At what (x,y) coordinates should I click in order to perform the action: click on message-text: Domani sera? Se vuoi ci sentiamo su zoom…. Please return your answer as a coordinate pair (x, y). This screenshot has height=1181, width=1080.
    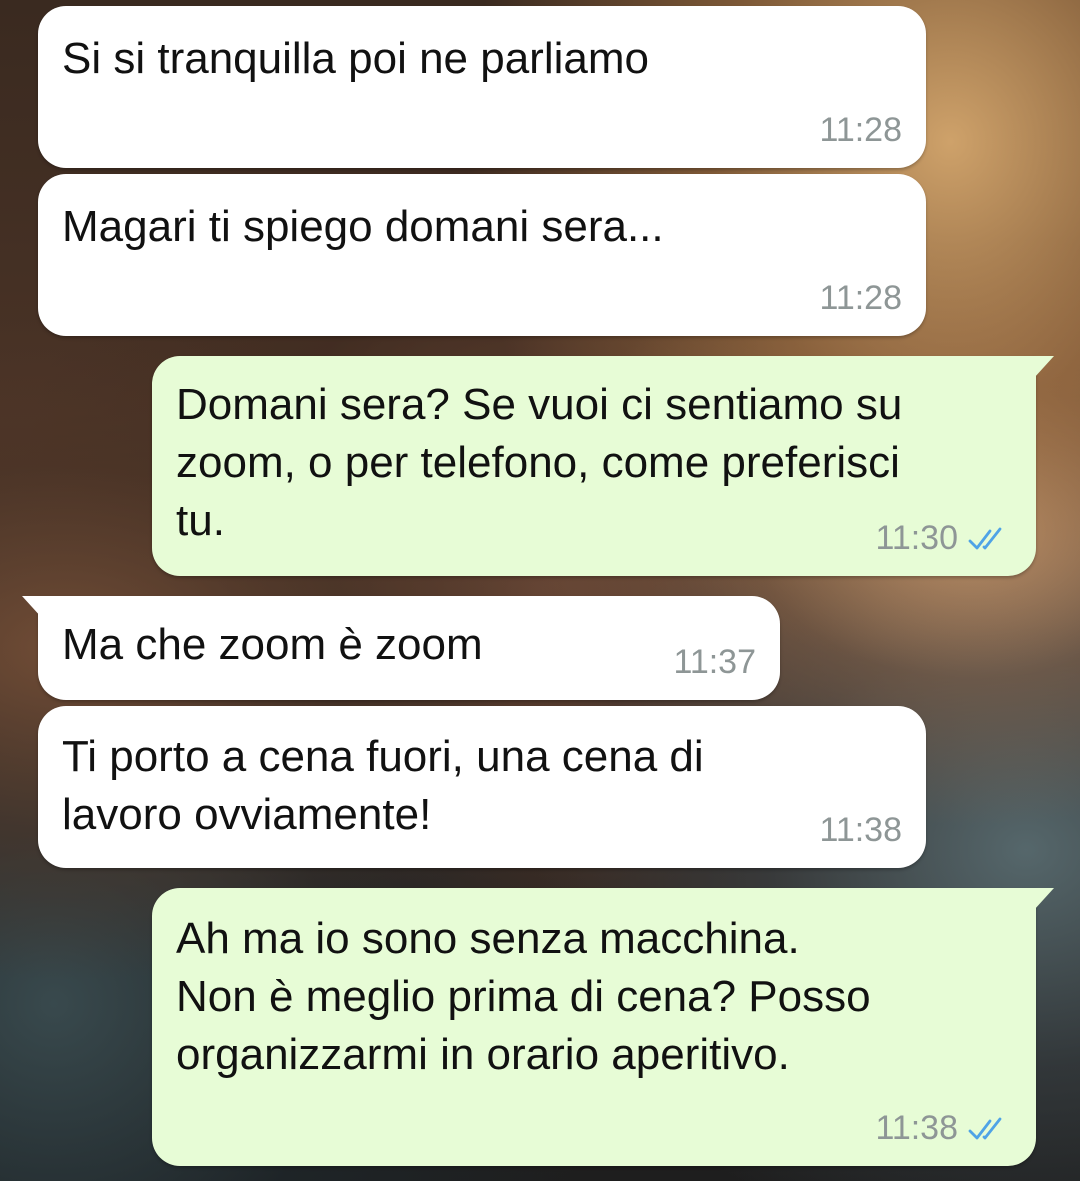
    Looking at the image, I should click on (539, 462).